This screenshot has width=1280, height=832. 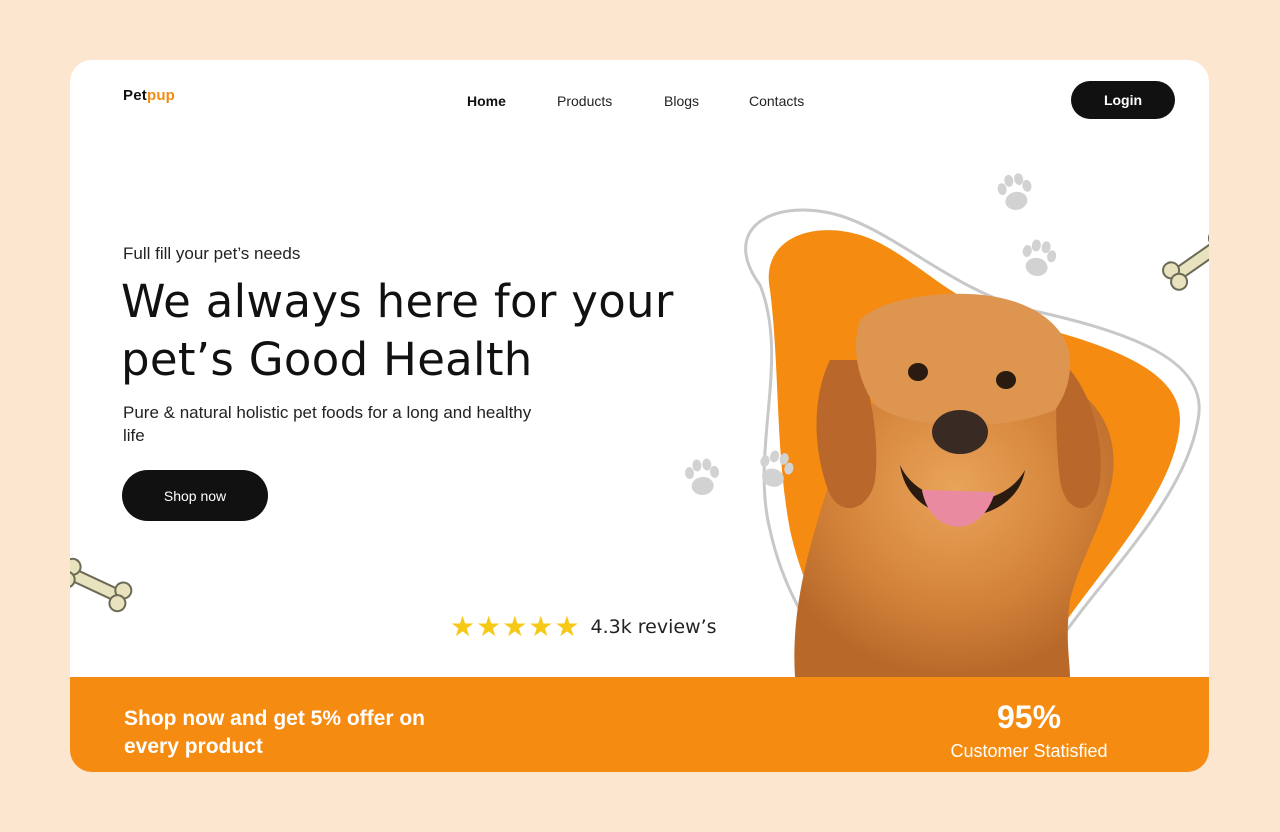 What do you see at coordinates (161, 95) in the screenshot?
I see `brand-name-accent: pup` at bounding box center [161, 95].